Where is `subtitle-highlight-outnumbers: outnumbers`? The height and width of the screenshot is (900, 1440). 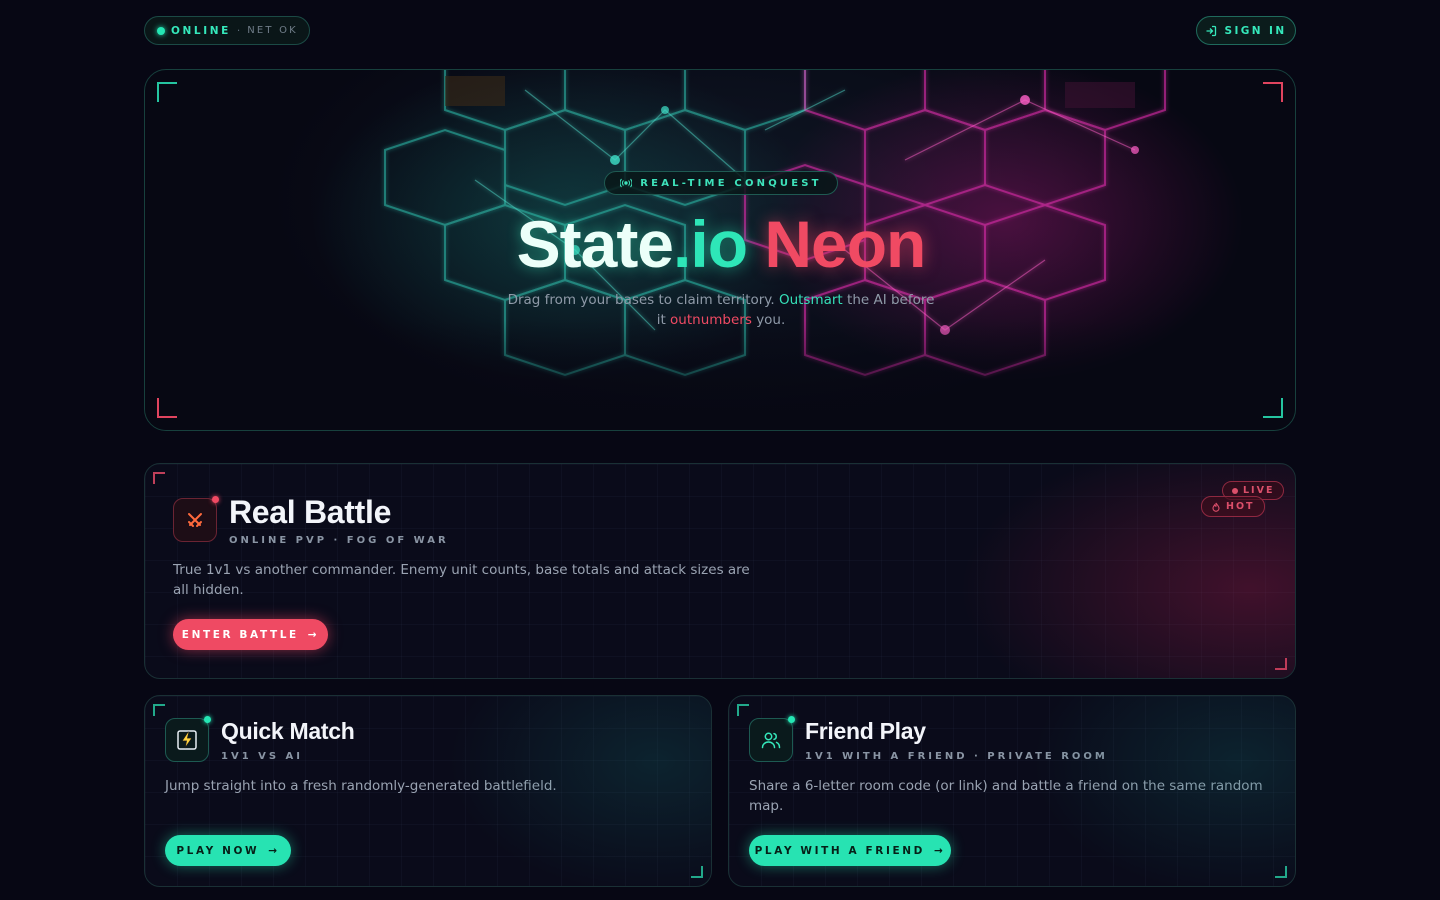 subtitle-highlight-outnumbers: outnumbers is located at coordinates (711, 320).